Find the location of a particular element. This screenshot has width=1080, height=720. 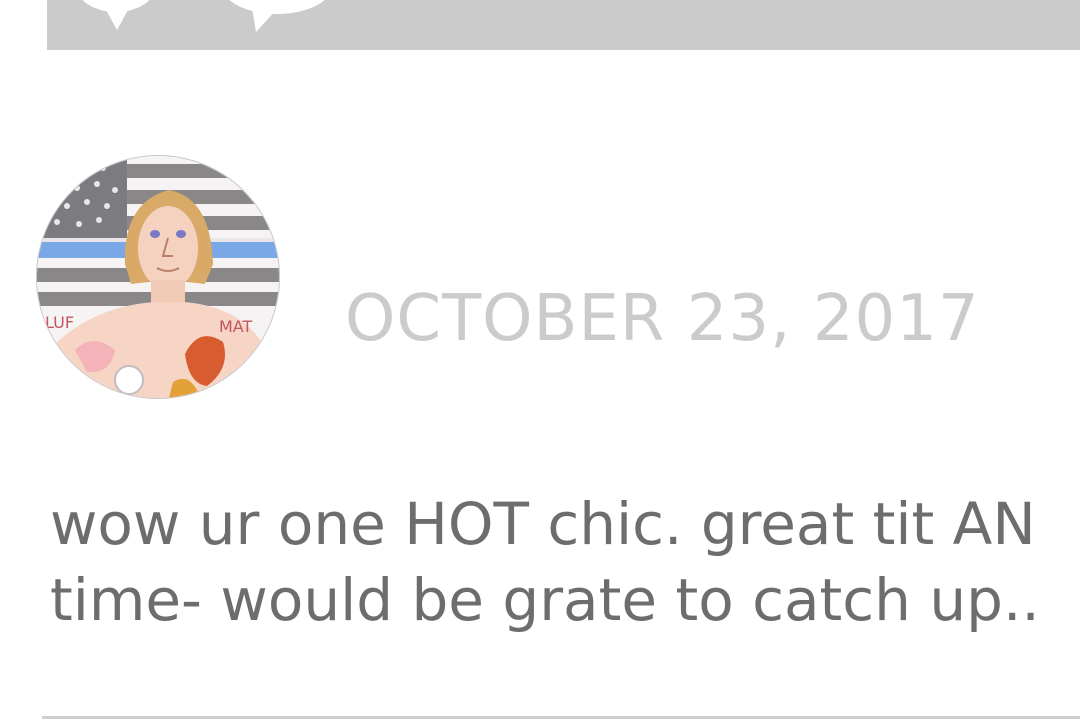

comment-divider is located at coordinates (561, 717).